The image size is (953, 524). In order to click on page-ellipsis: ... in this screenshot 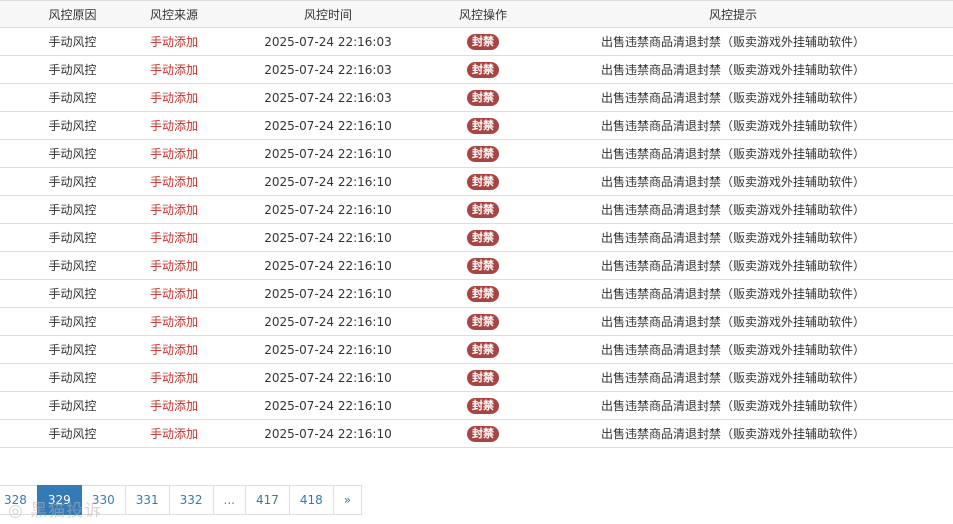, I will do `click(229, 500)`.